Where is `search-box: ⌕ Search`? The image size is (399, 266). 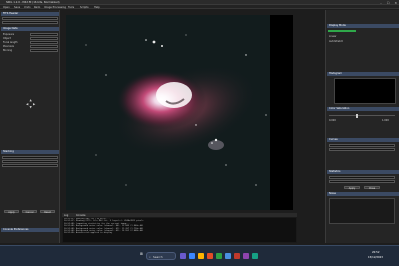
search-box: ⌕ Search is located at coordinates (161, 256).